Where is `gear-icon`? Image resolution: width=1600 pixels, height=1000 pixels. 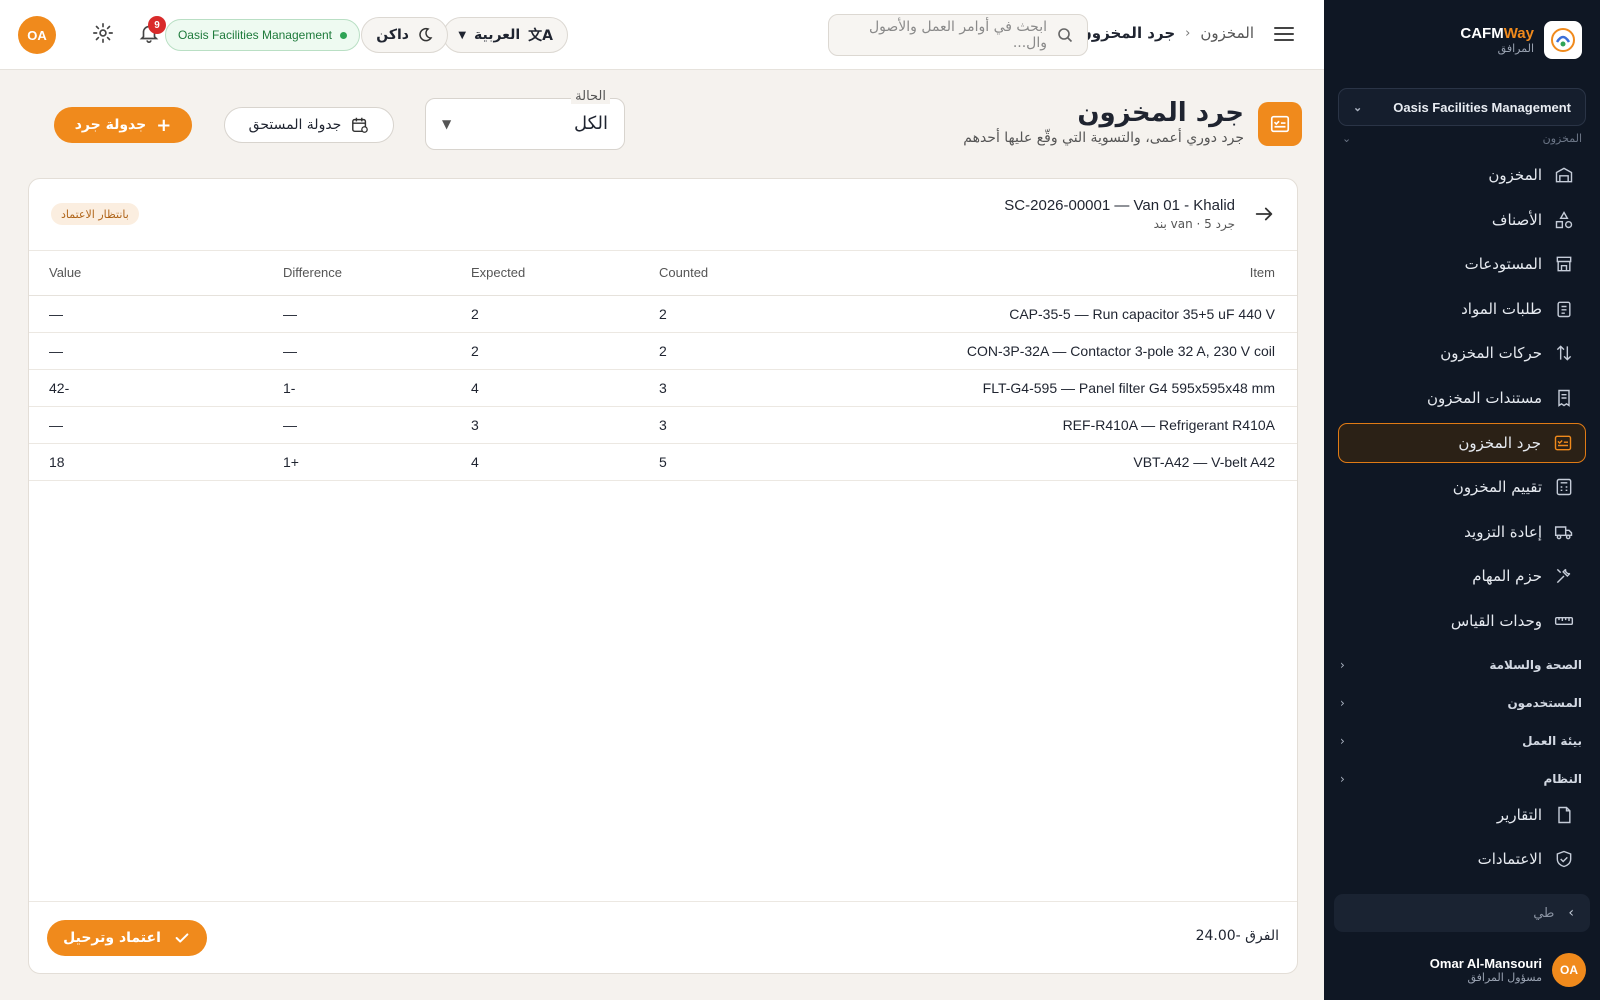 gear-icon is located at coordinates (102, 34).